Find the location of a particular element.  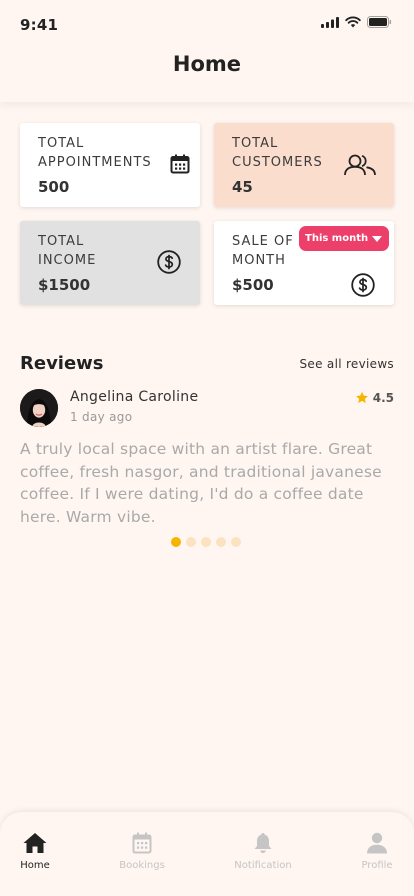

appointments-value: 500 is located at coordinates (54, 187).